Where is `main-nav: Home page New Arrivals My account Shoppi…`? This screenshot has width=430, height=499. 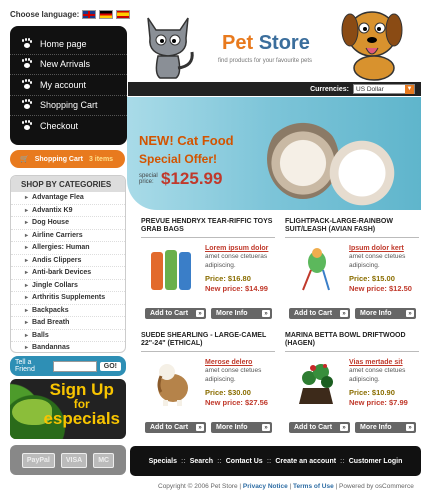
main-nav: Home page New Arrivals My account Shoppi… is located at coordinates (68, 85).